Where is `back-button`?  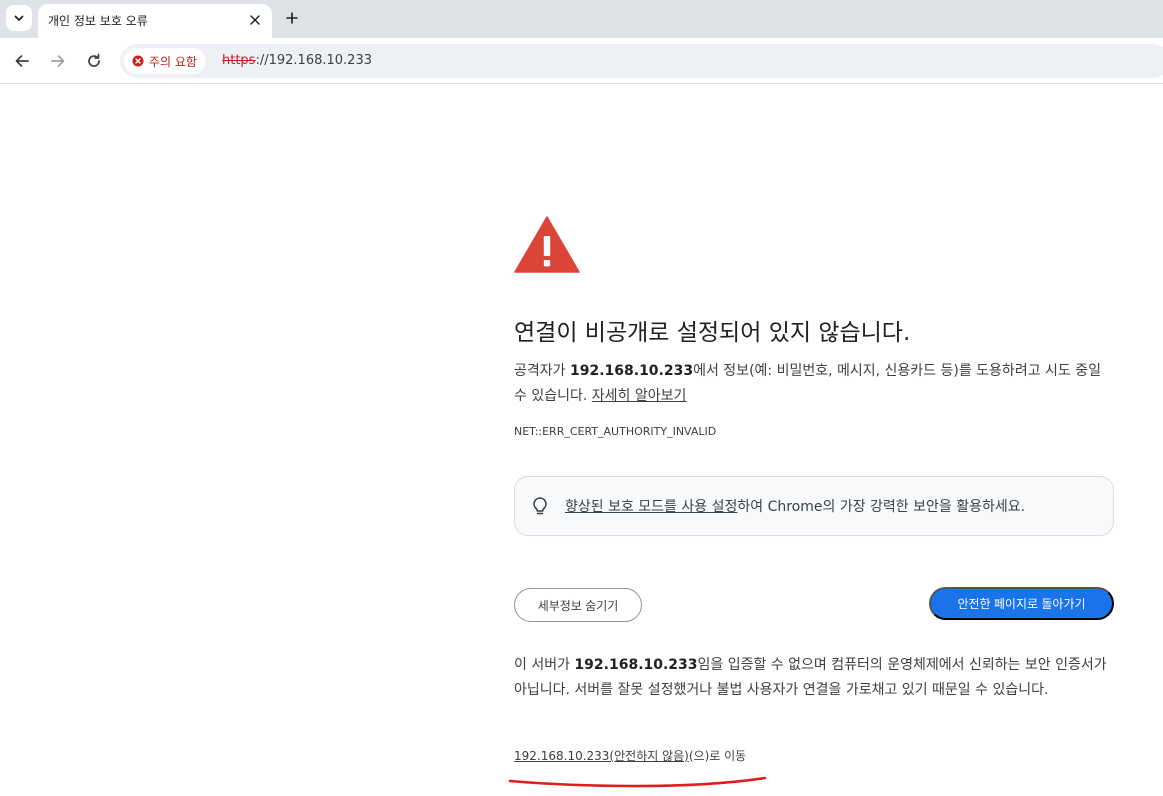
back-button is located at coordinates (22, 61).